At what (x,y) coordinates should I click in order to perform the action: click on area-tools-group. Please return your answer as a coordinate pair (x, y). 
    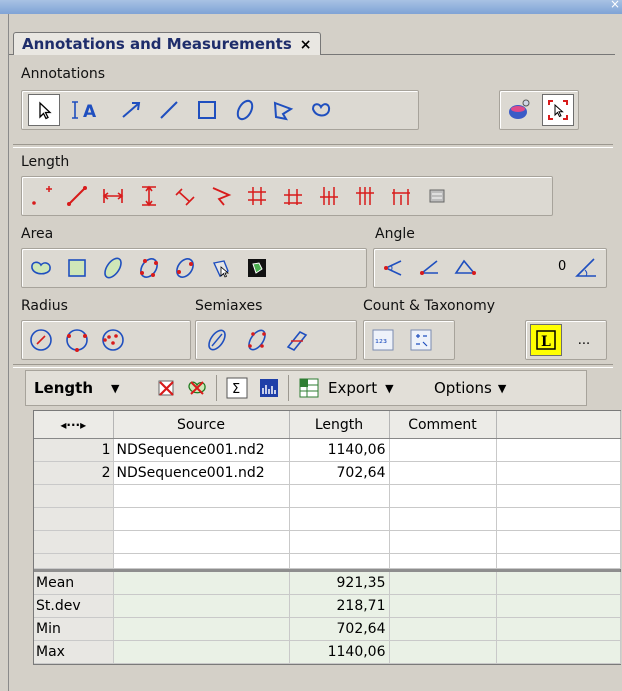
    Looking at the image, I should click on (194, 268).